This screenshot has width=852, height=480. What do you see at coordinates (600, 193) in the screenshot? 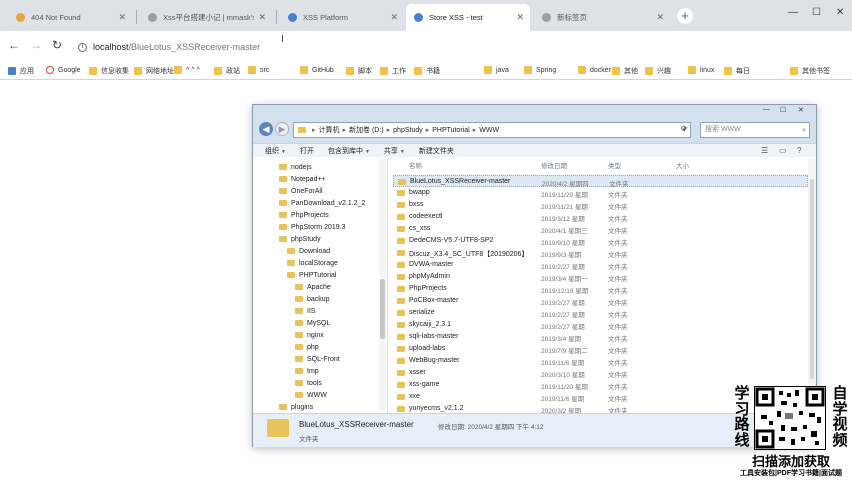
I see `file-row: bwapp 2019/11/29 星期 文件夹` at bounding box center [600, 193].